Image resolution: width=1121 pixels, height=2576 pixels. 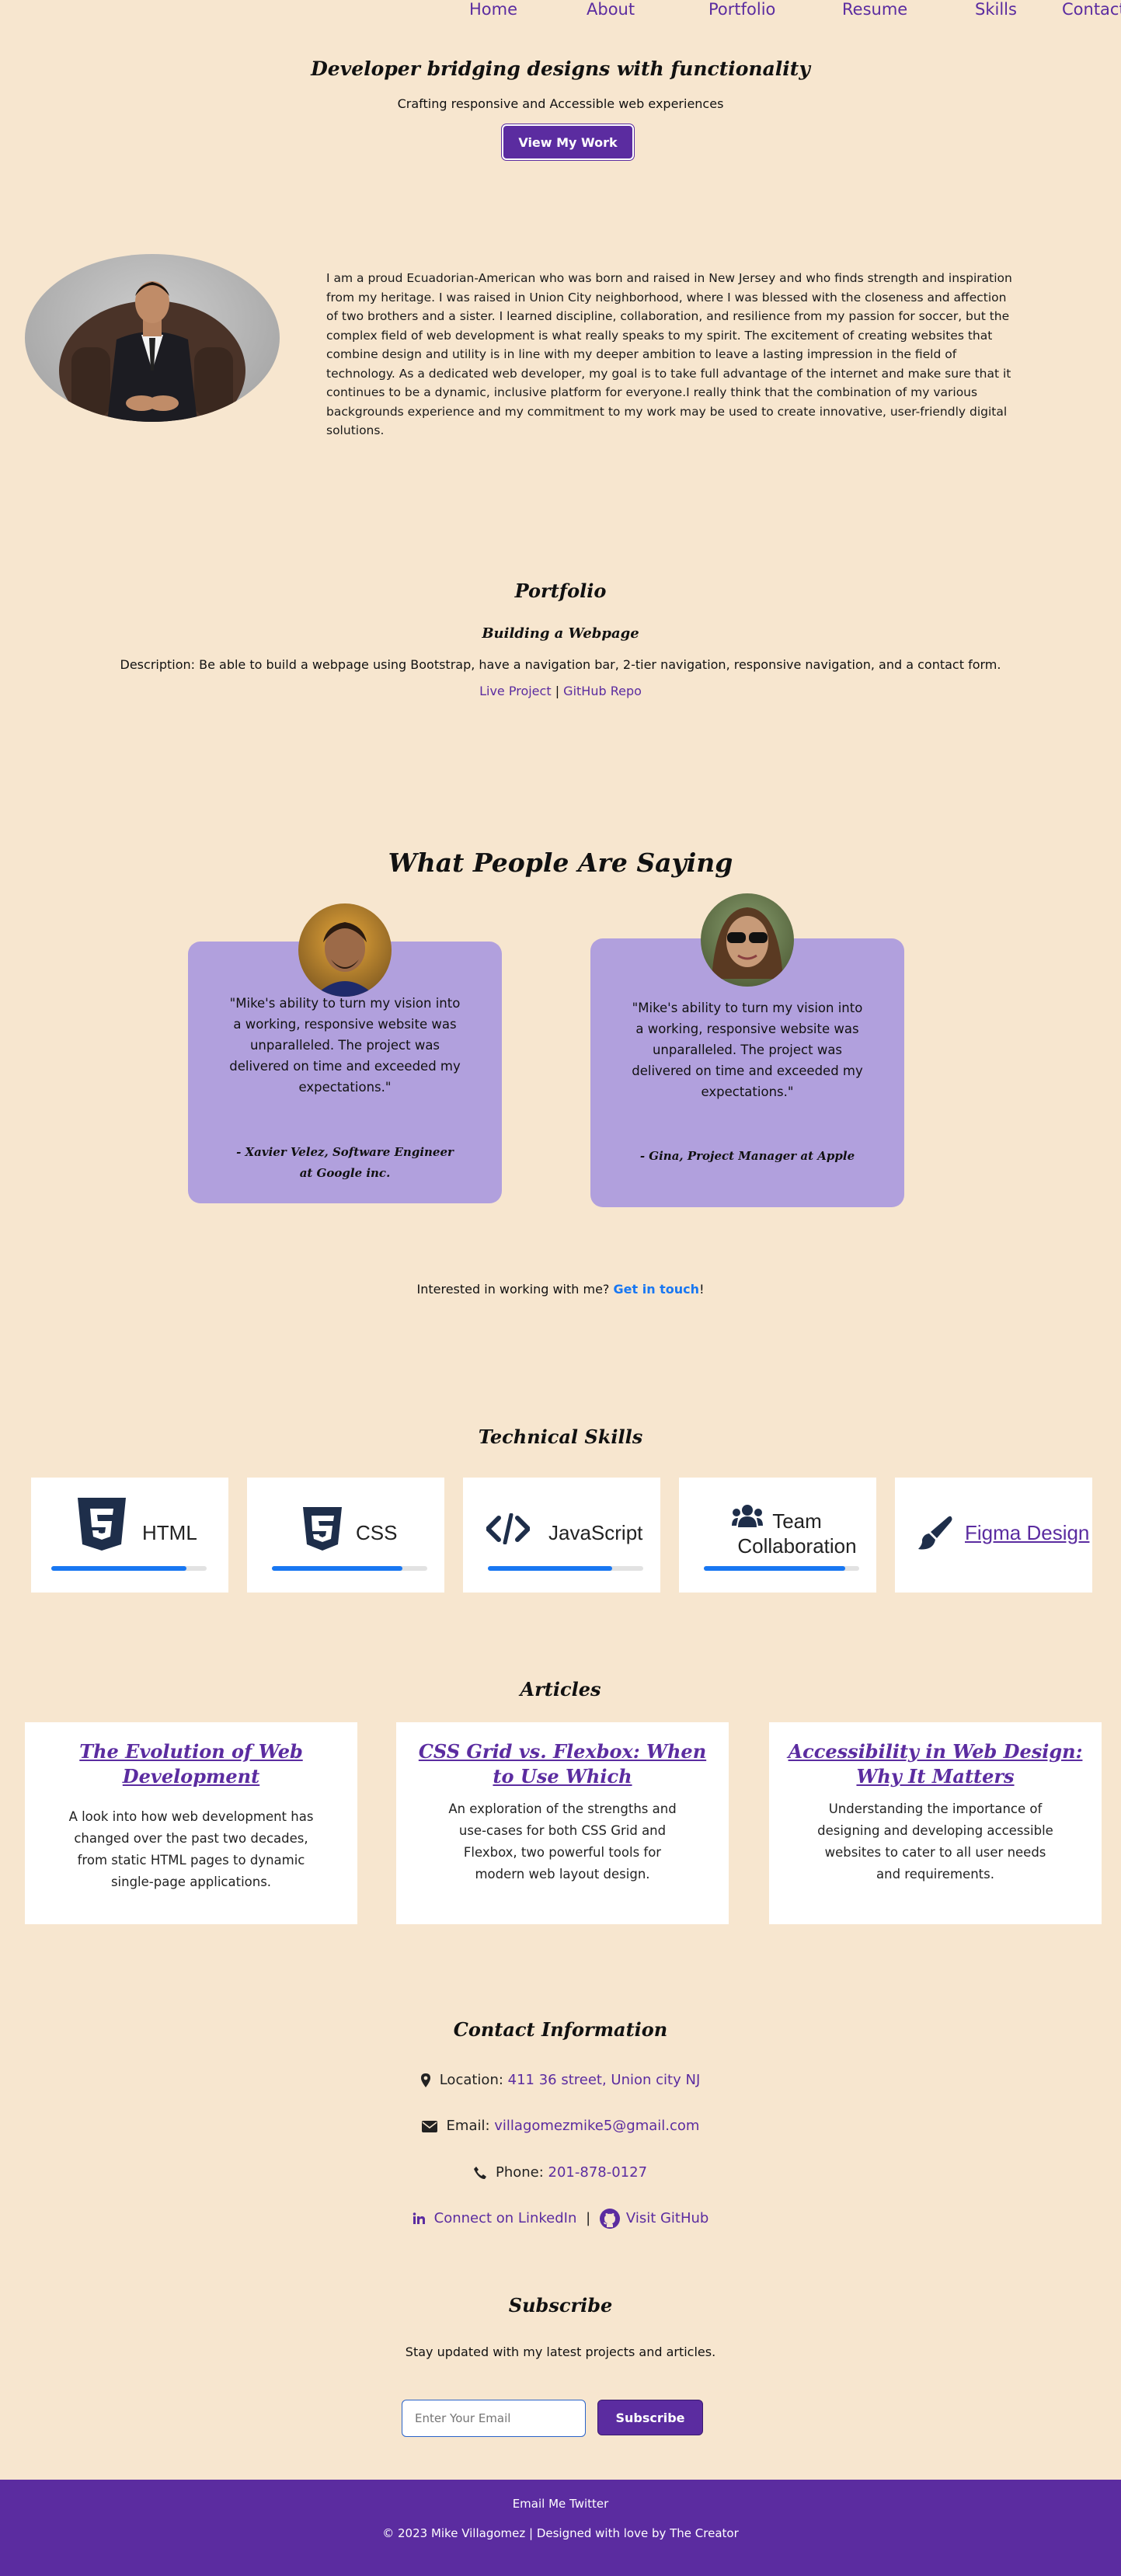 I want to click on skill-card-javascript: JavaScript, so click(x=561, y=1535).